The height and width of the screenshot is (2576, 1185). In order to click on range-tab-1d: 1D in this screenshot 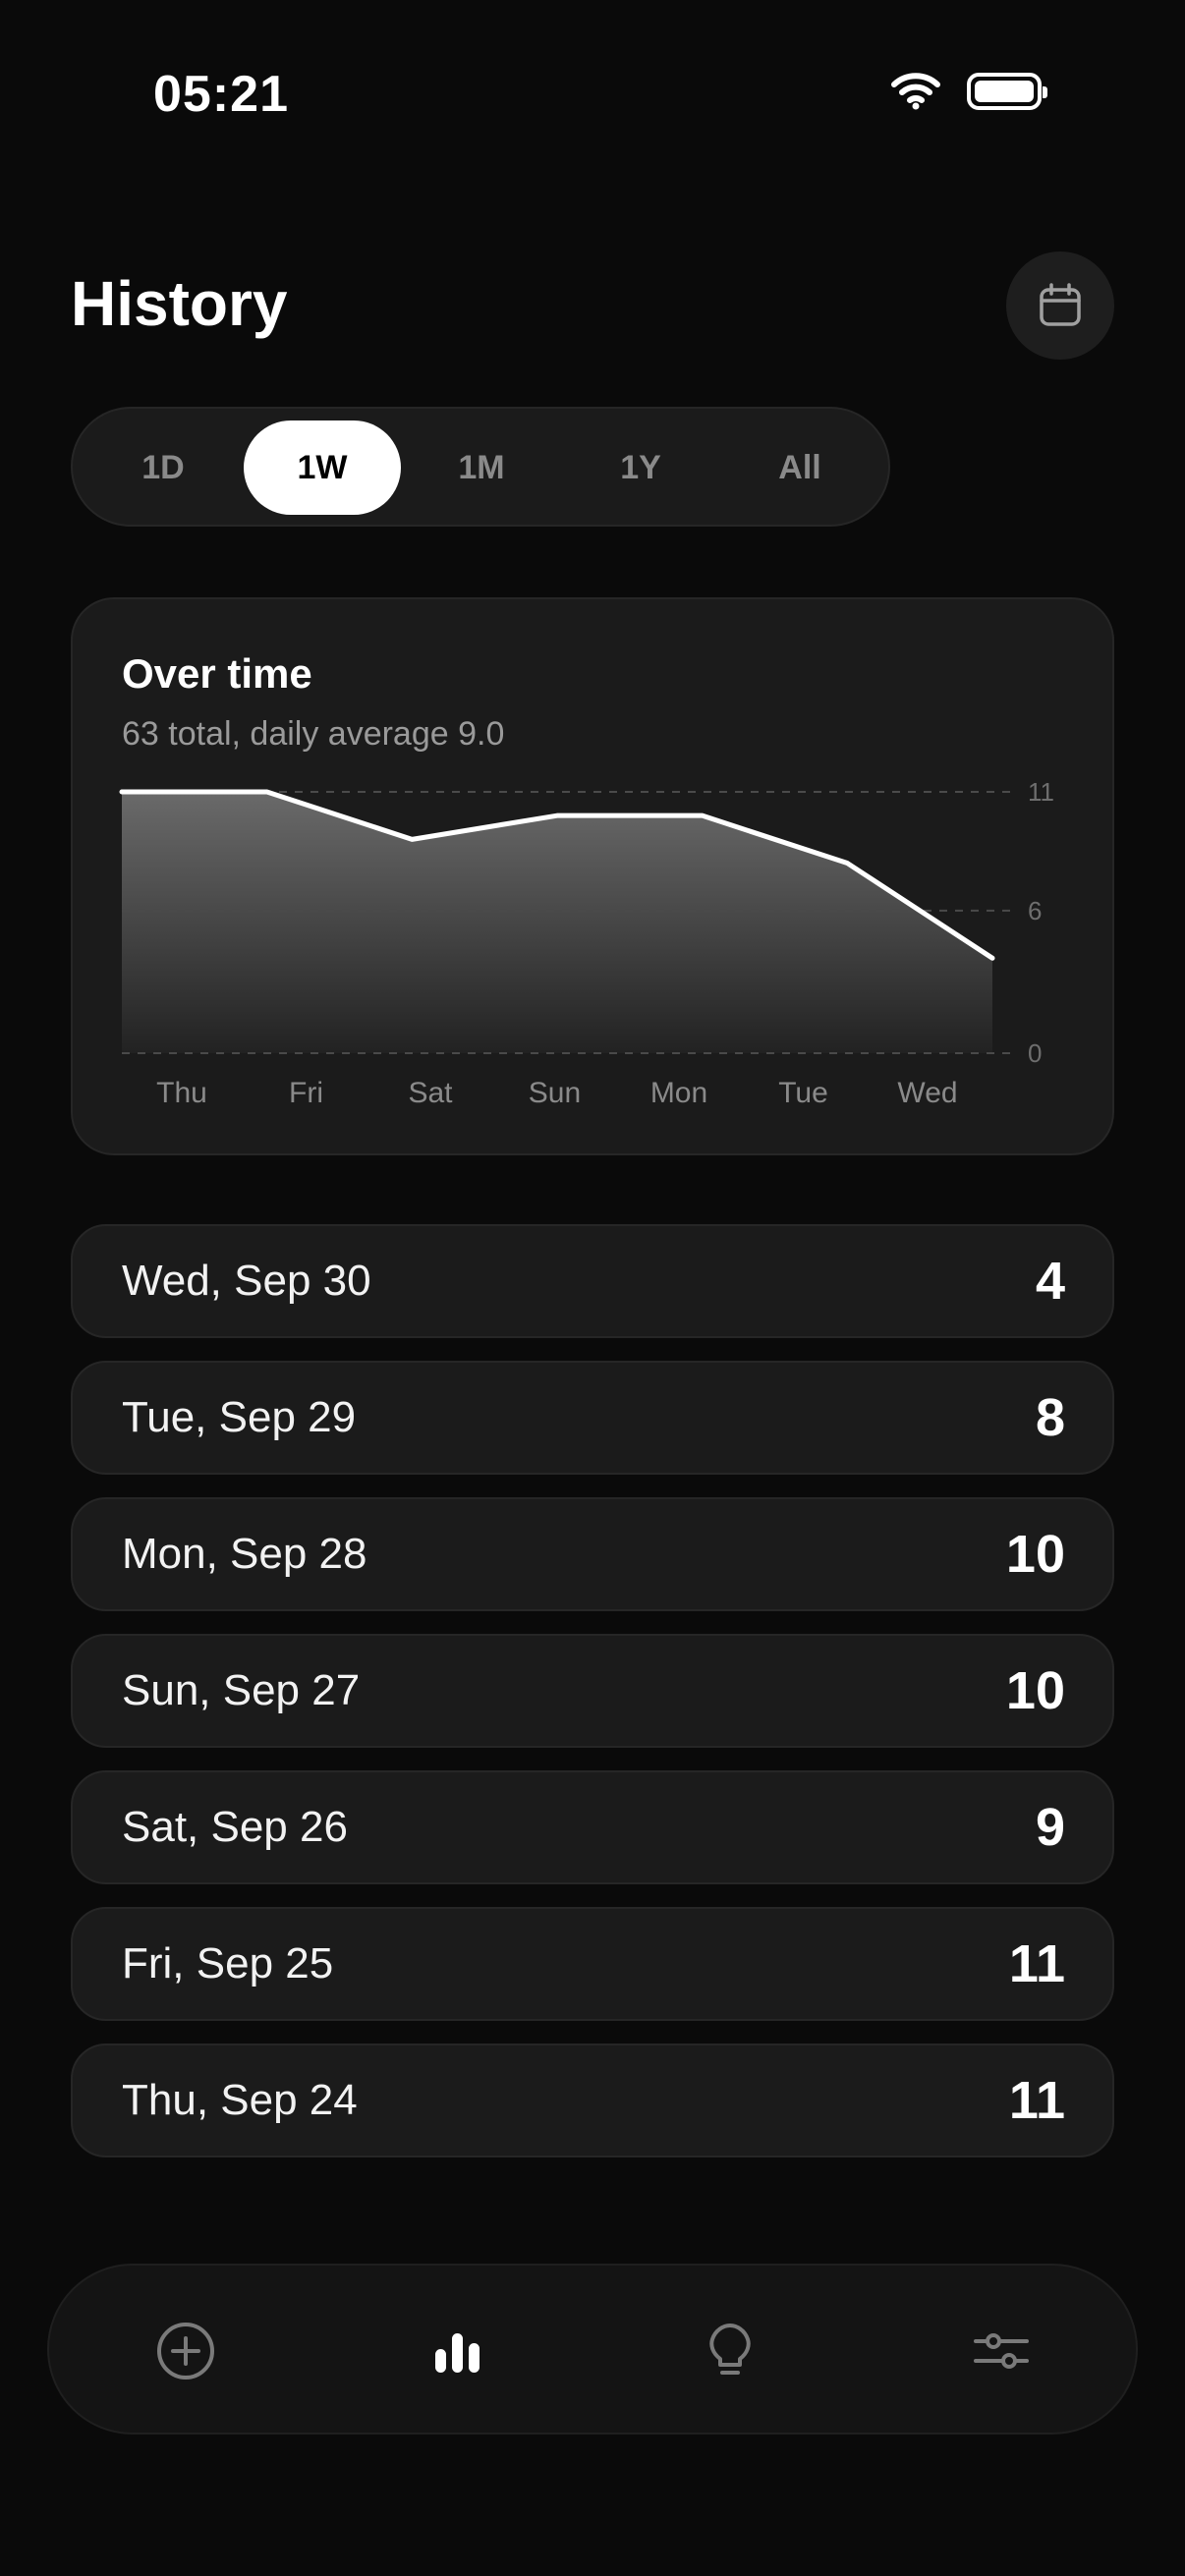, I will do `click(164, 467)`.